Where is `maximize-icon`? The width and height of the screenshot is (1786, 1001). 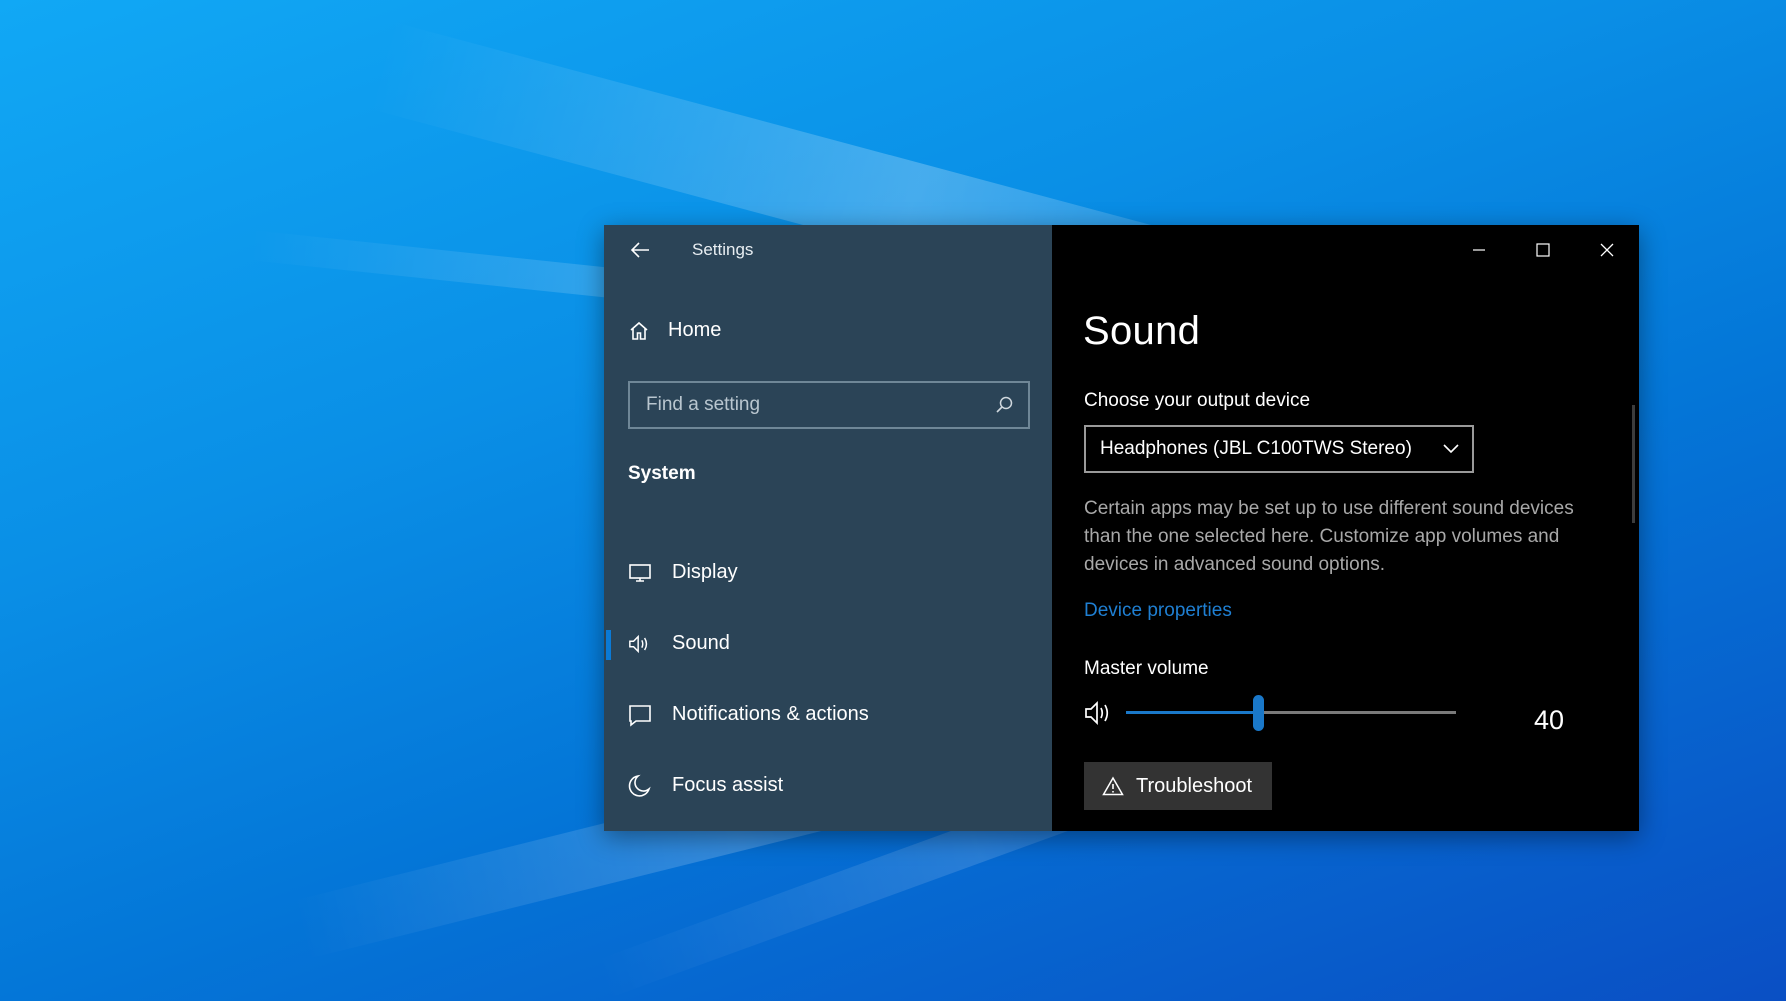 maximize-icon is located at coordinates (1543, 250).